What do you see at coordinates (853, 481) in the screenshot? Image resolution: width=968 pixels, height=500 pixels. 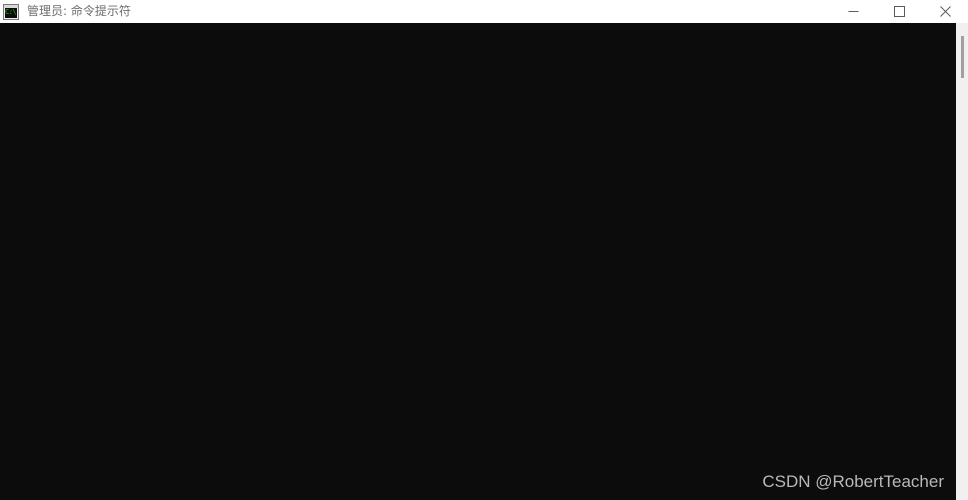 I see `watermark: CSDN @RobertTeacher` at bounding box center [853, 481].